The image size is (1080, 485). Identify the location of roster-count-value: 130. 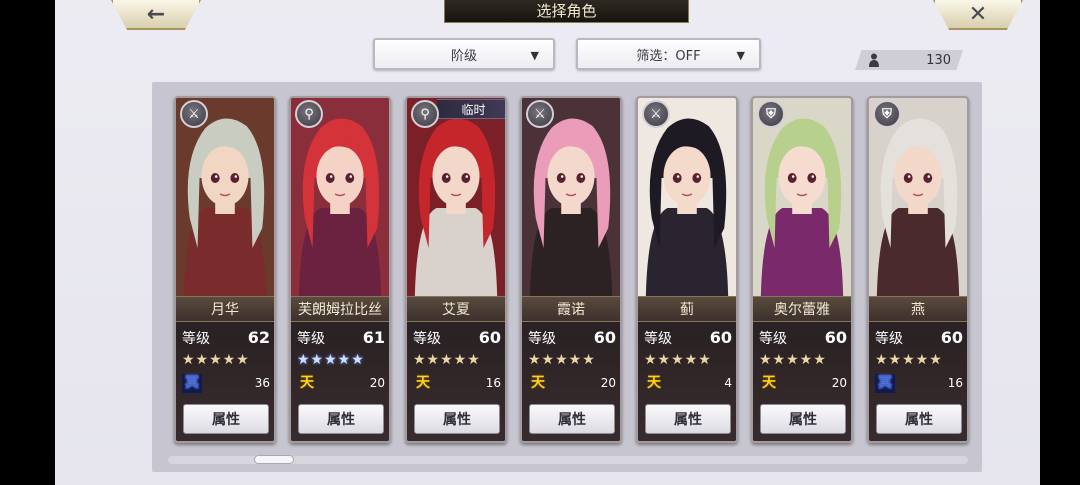
(938, 60).